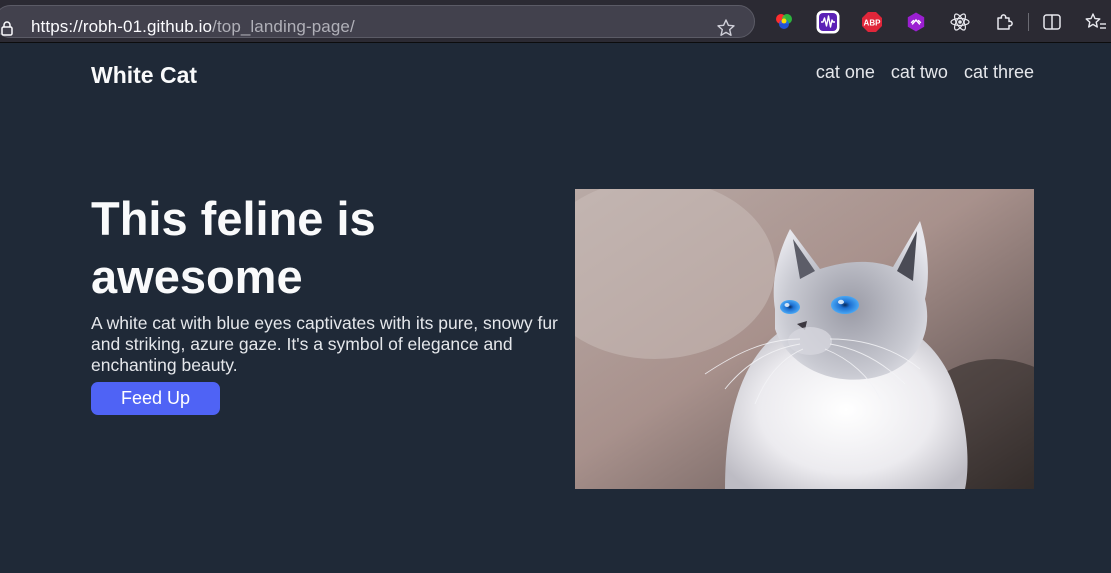  I want to click on bookmark-star-icon, so click(726, 28).